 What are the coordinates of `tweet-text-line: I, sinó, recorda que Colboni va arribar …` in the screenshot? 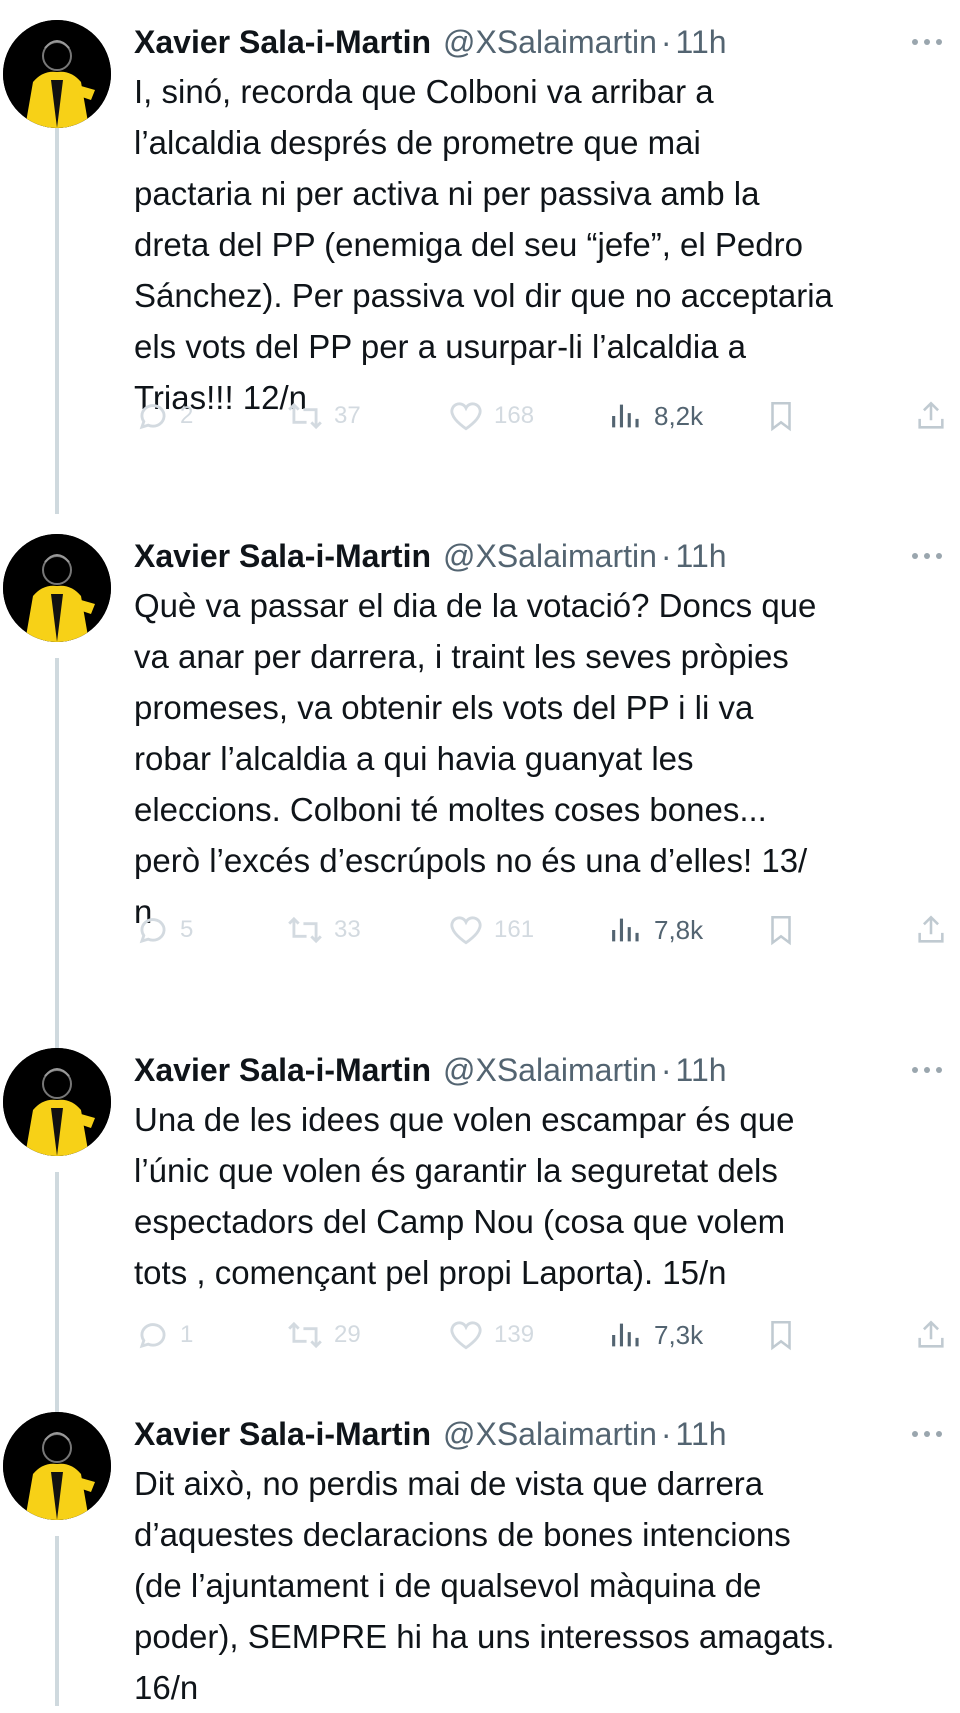 It's located at (424, 91).